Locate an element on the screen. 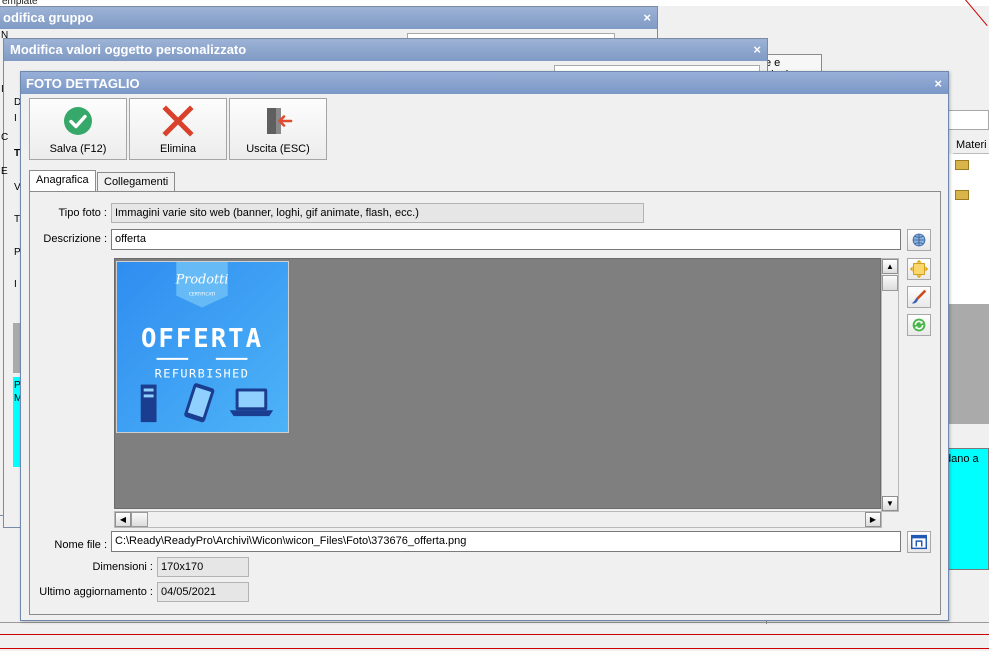 The width and height of the screenshot is (989, 651). window-modifica-gruppo-title-text: odifica gruppo is located at coordinates (48, 17).